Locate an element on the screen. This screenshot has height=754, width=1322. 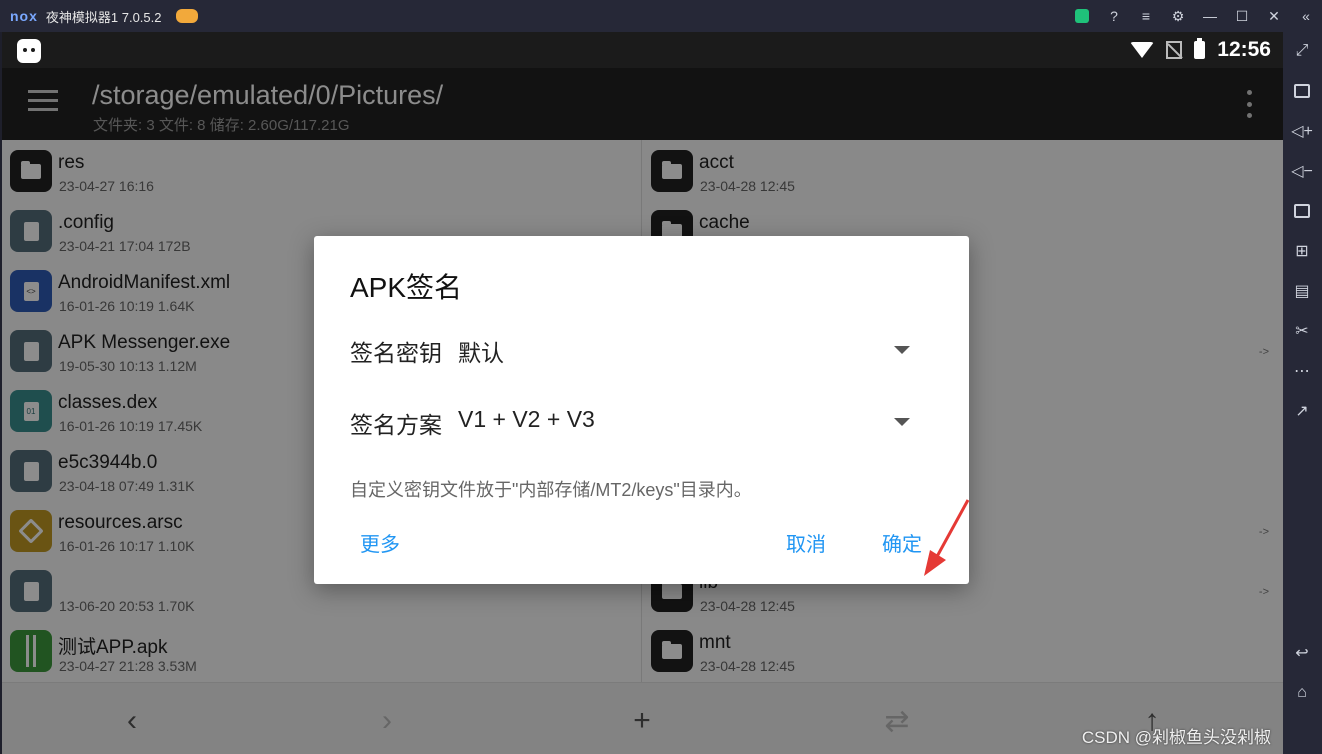
keyboard-icon is located at coordinates (1302, 91).